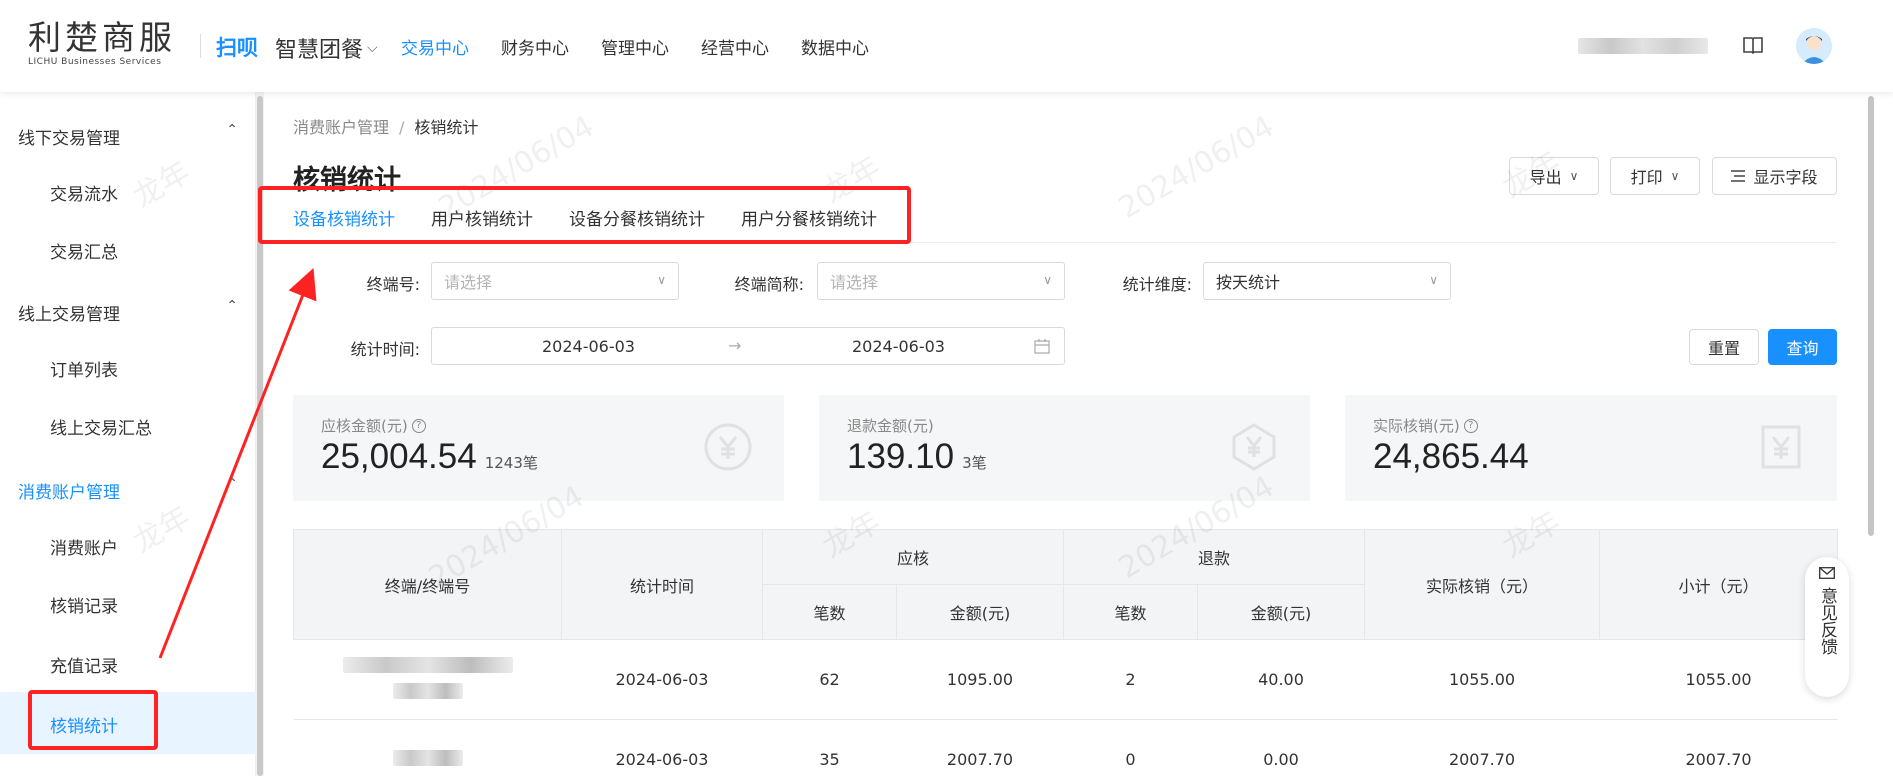 The image size is (1893, 776). What do you see at coordinates (980, 747) in the screenshot?
I see `cell-due-amount: 2007.70` at bounding box center [980, 747].